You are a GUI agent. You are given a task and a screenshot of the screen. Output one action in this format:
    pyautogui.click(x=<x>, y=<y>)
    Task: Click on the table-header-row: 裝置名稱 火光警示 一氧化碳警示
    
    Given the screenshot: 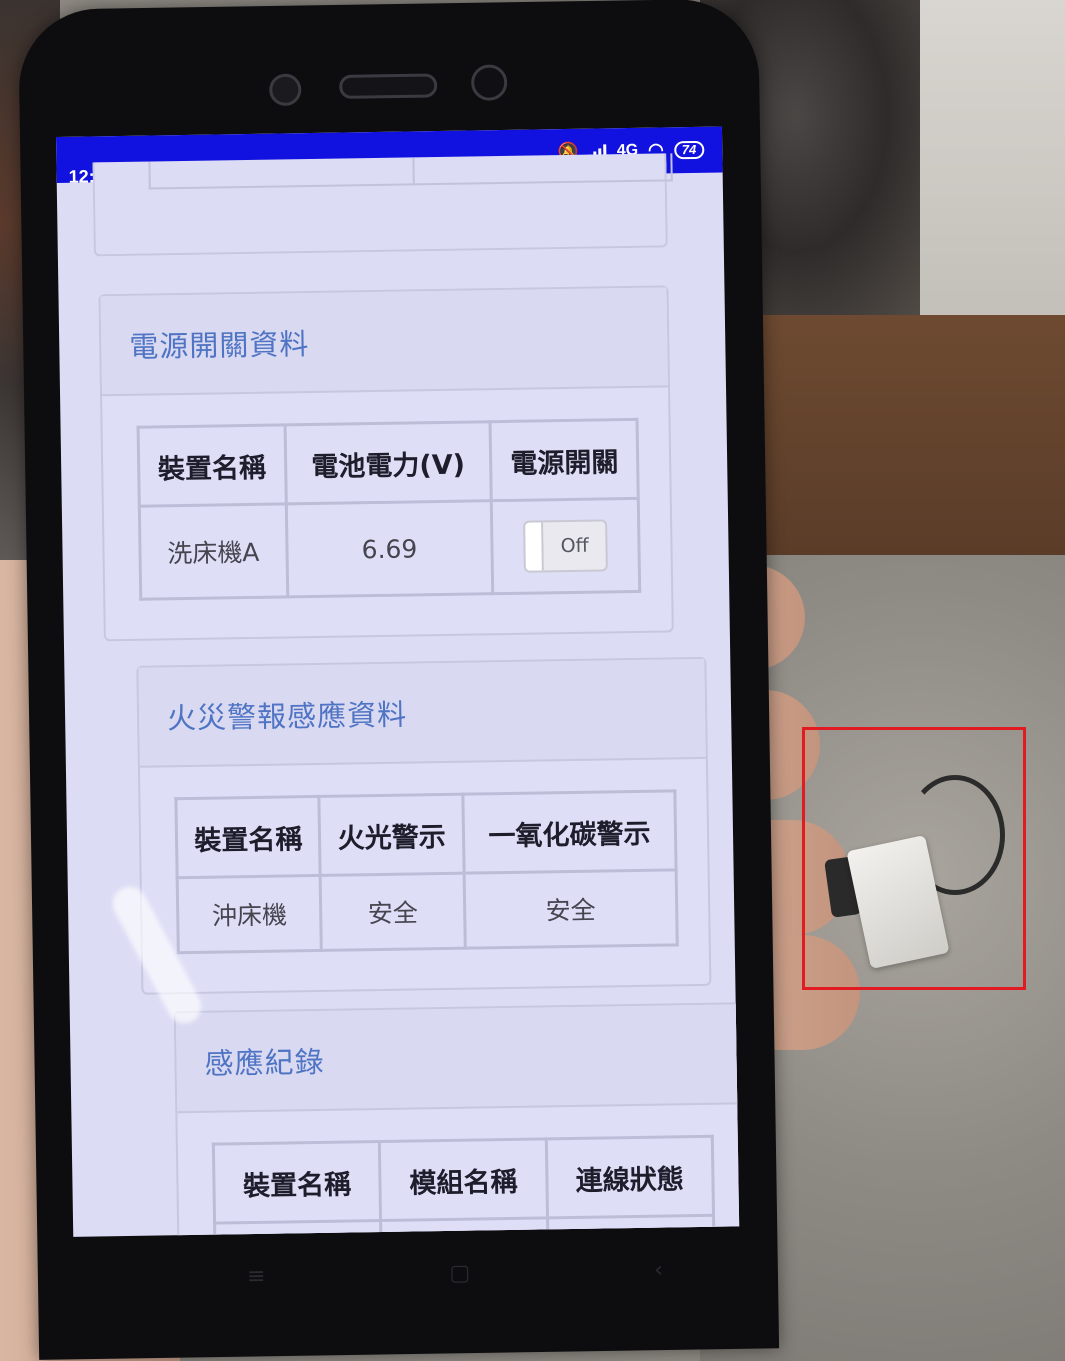 What is the action you would take?
    pyautogui.click(x=426, y=834)
    